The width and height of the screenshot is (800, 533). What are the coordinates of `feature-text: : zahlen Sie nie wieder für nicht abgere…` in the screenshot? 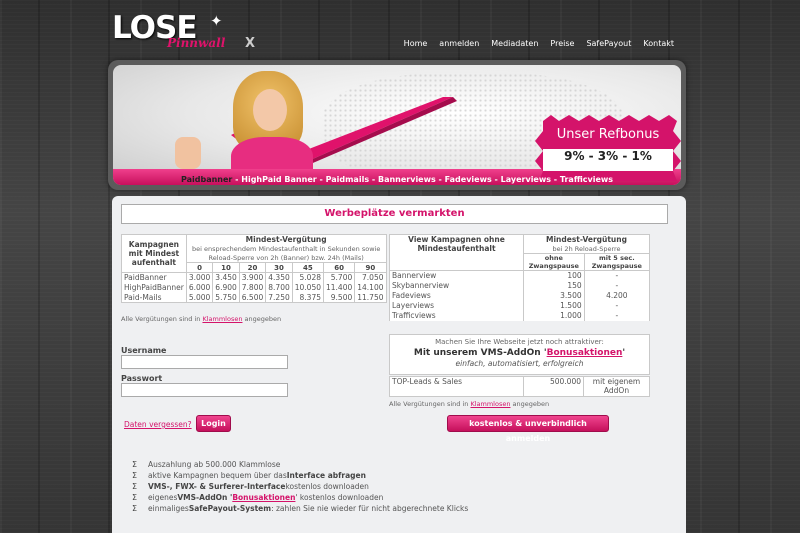 It's located at (370, 508).